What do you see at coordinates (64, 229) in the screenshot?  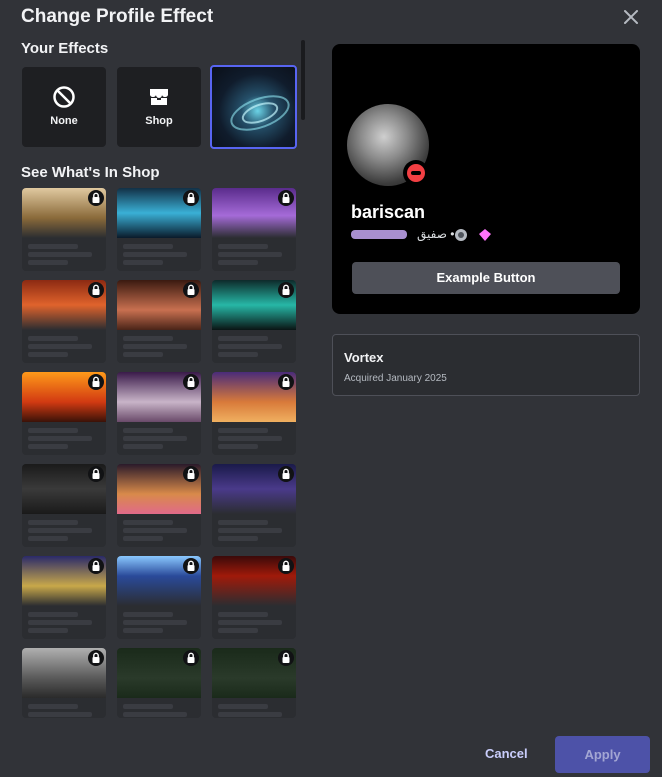 I see `shop-effect-angel-wings-gold` at bounding box center [64, 229].